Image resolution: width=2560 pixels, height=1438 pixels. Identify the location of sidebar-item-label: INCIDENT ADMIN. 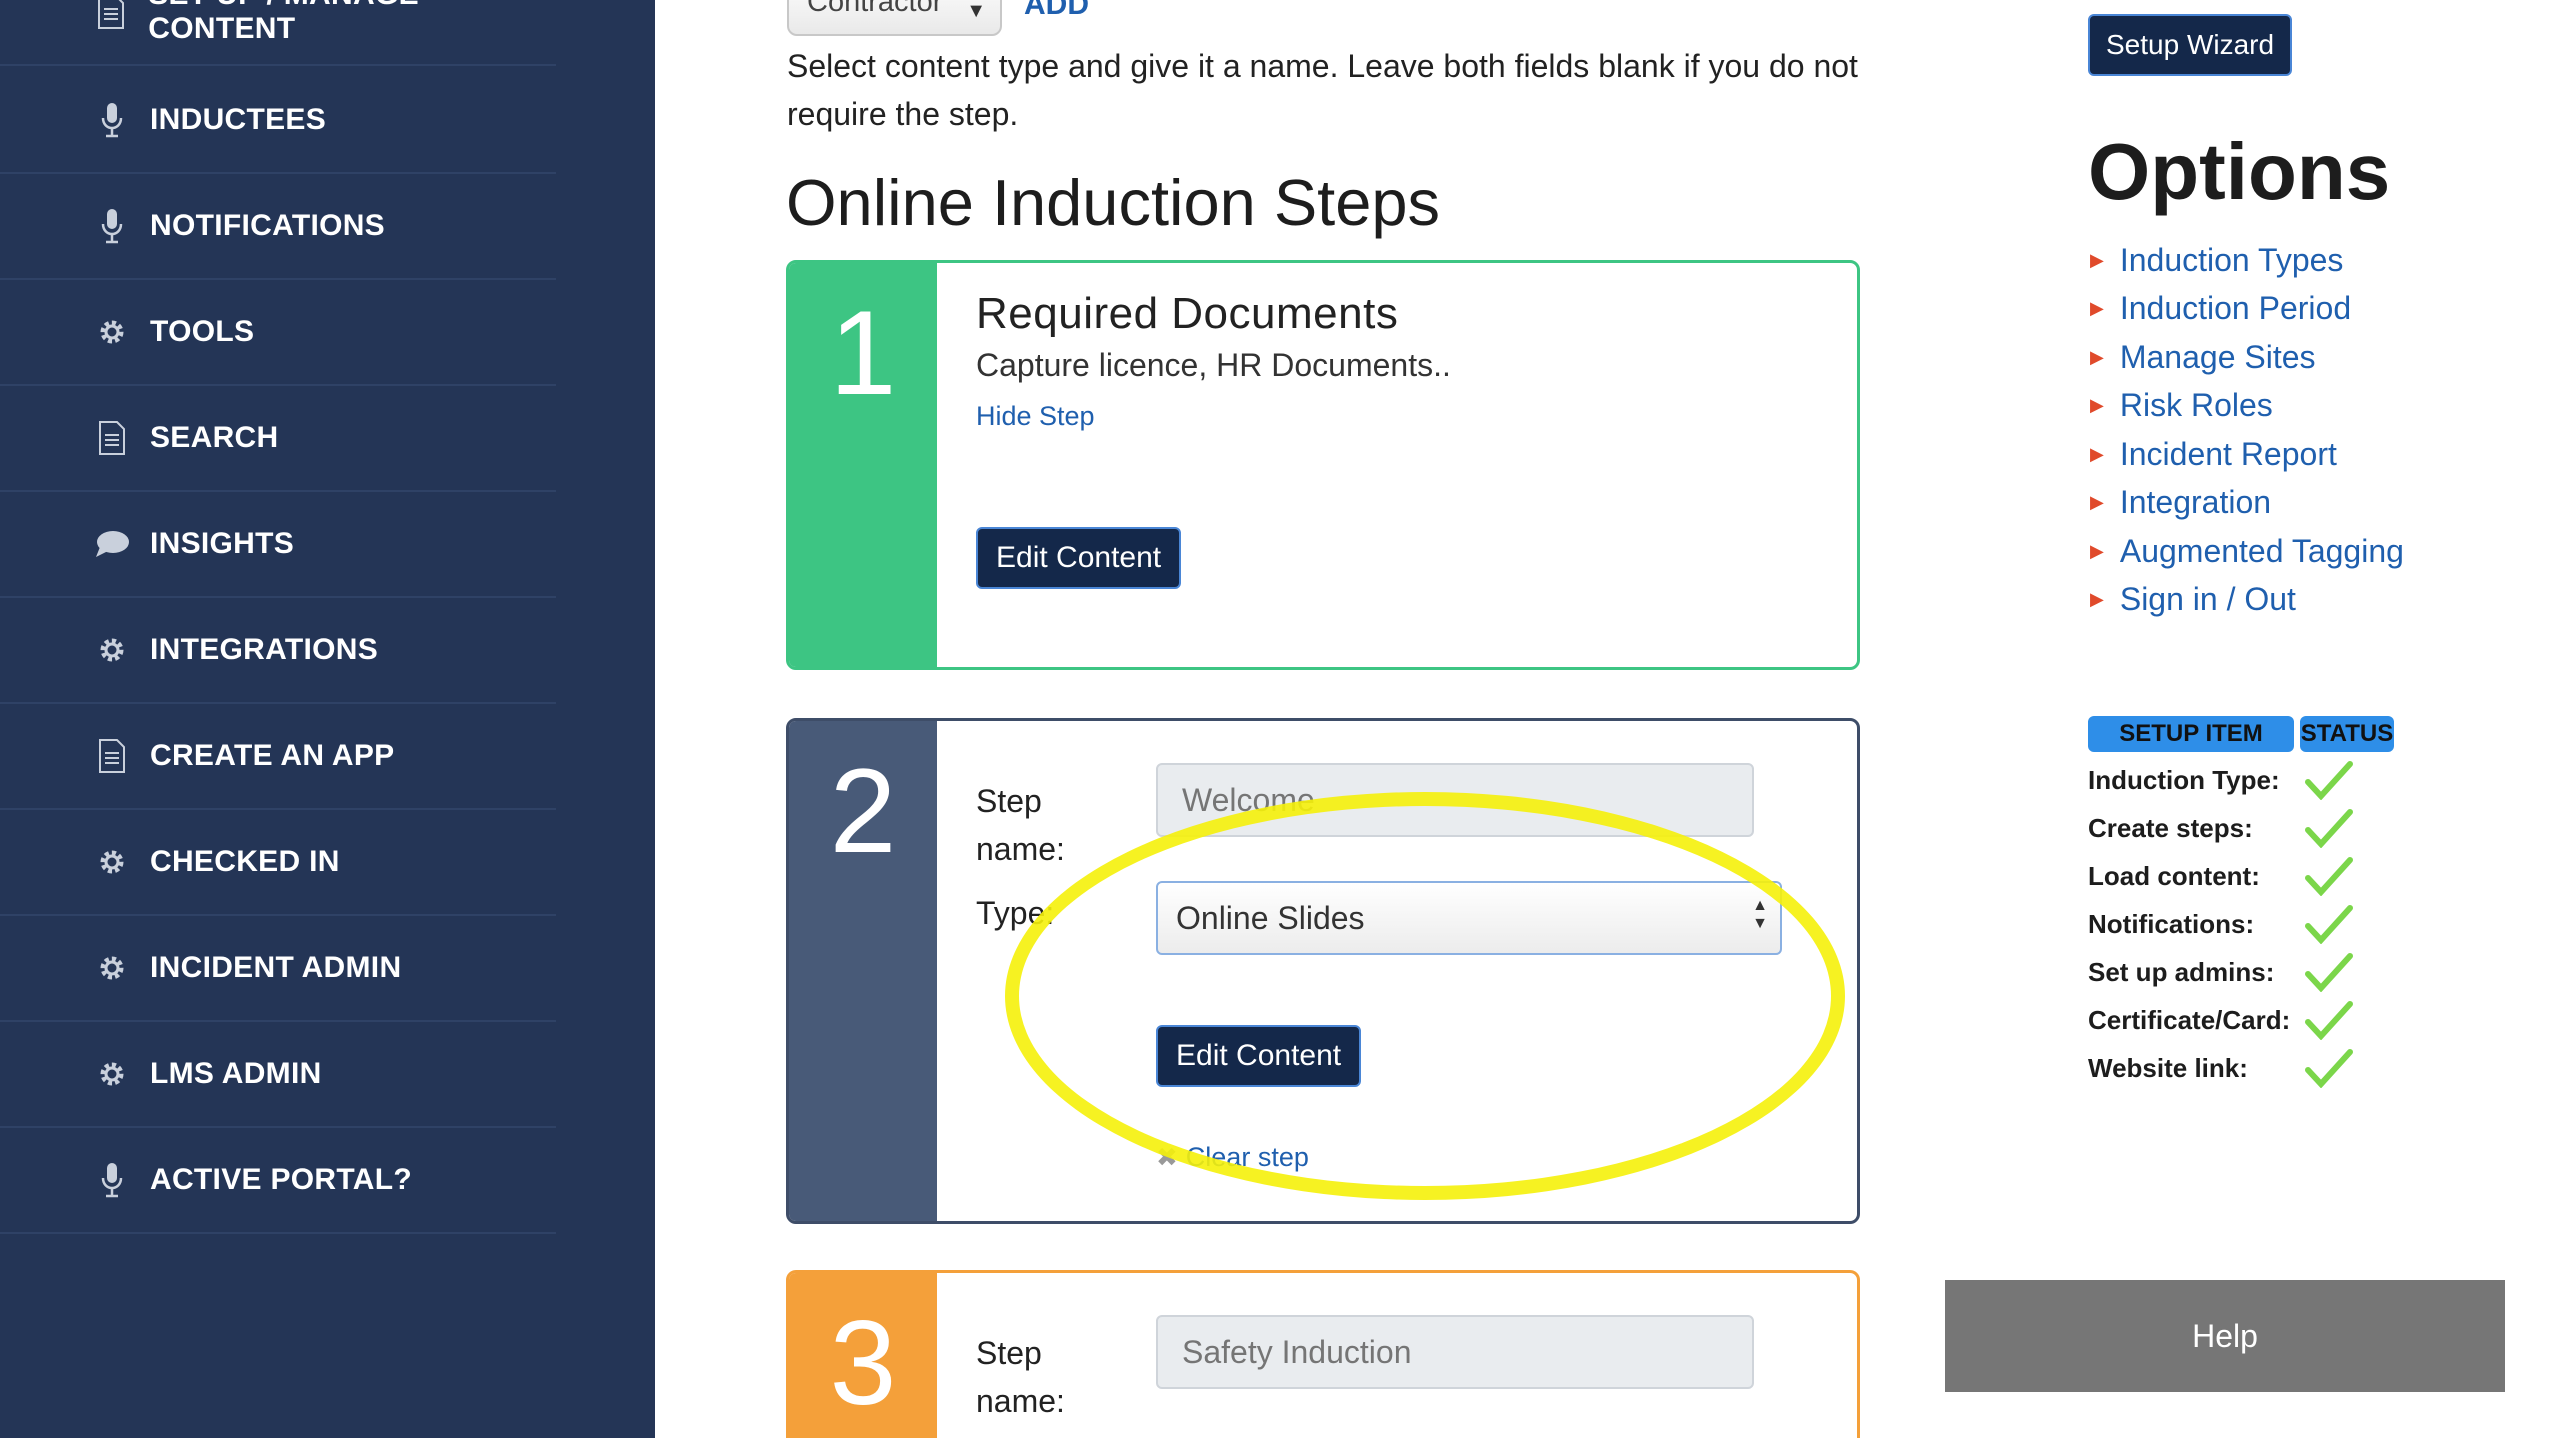
(276, 967).